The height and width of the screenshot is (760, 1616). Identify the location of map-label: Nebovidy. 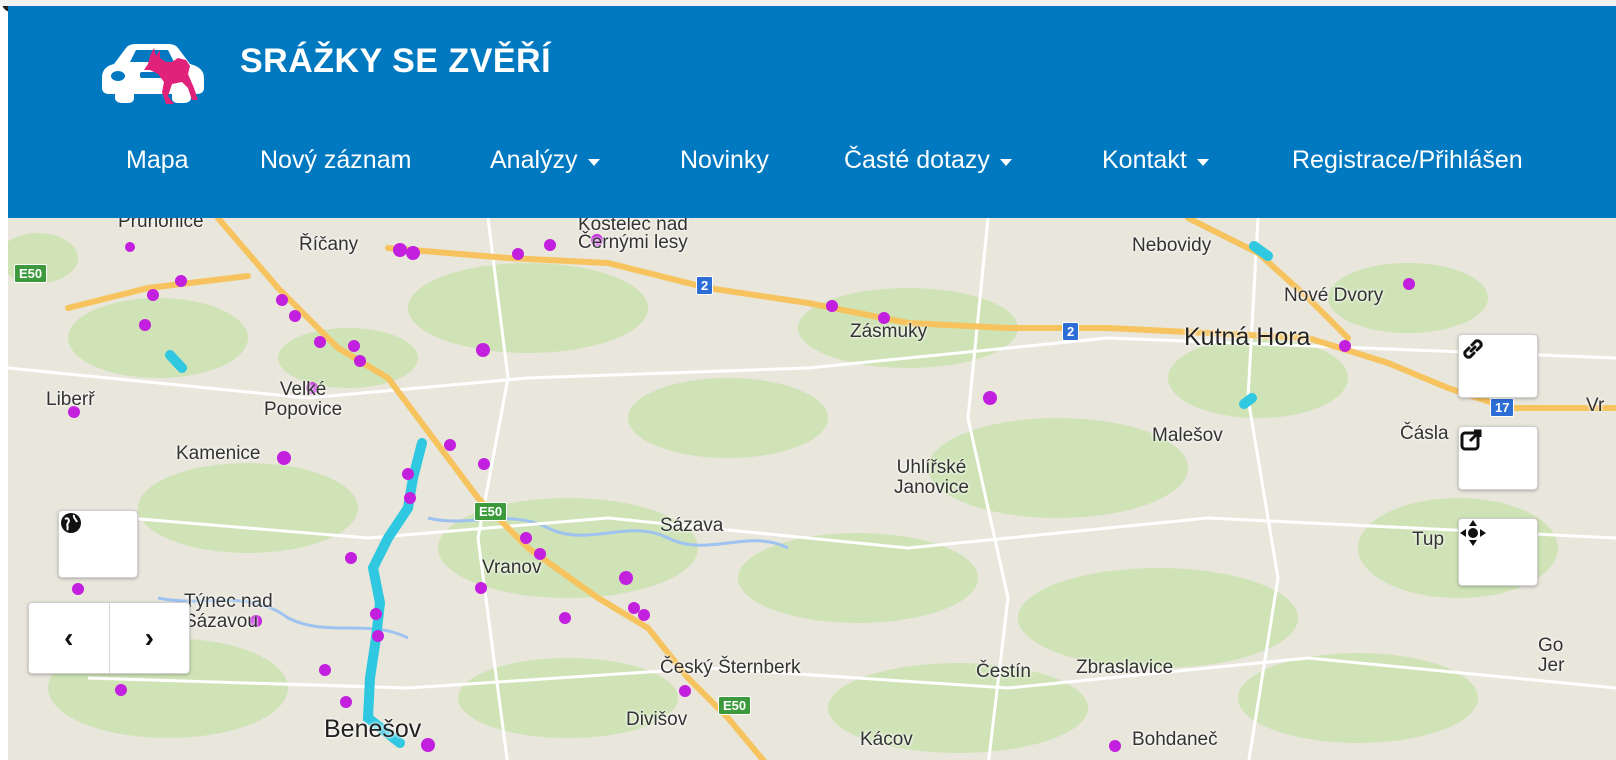
(1172, 245).